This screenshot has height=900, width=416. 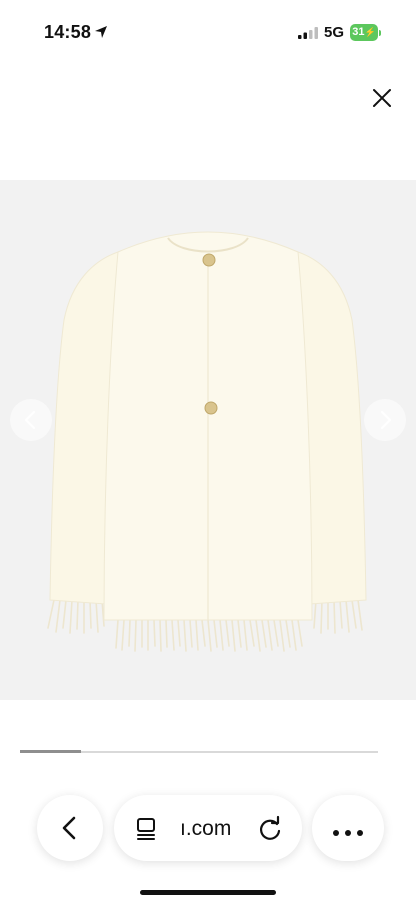 I want to click on reload-icon, so click(x=270, y=829).